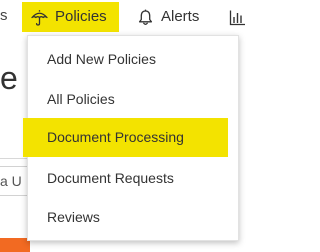 Image resolution: width=320 pixels, height=252 pixels. Describe the element at coordinates (4, 15) in the screenshot. I see `nav-partial-text: s` at that location.